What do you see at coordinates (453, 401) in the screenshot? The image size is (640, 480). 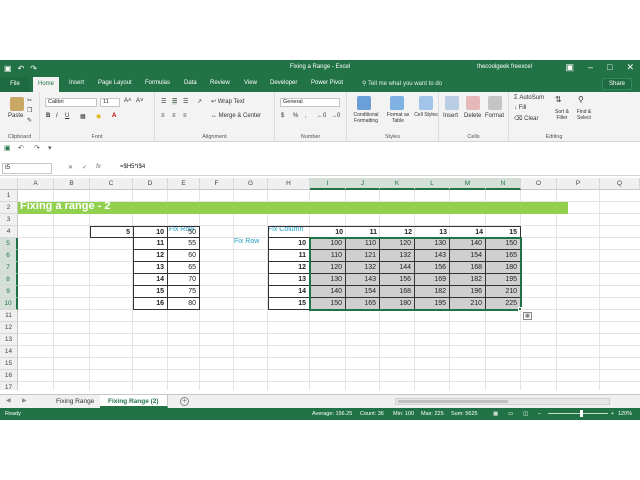 I see `scrollbar-thumb` at bounding box center [453, 401].